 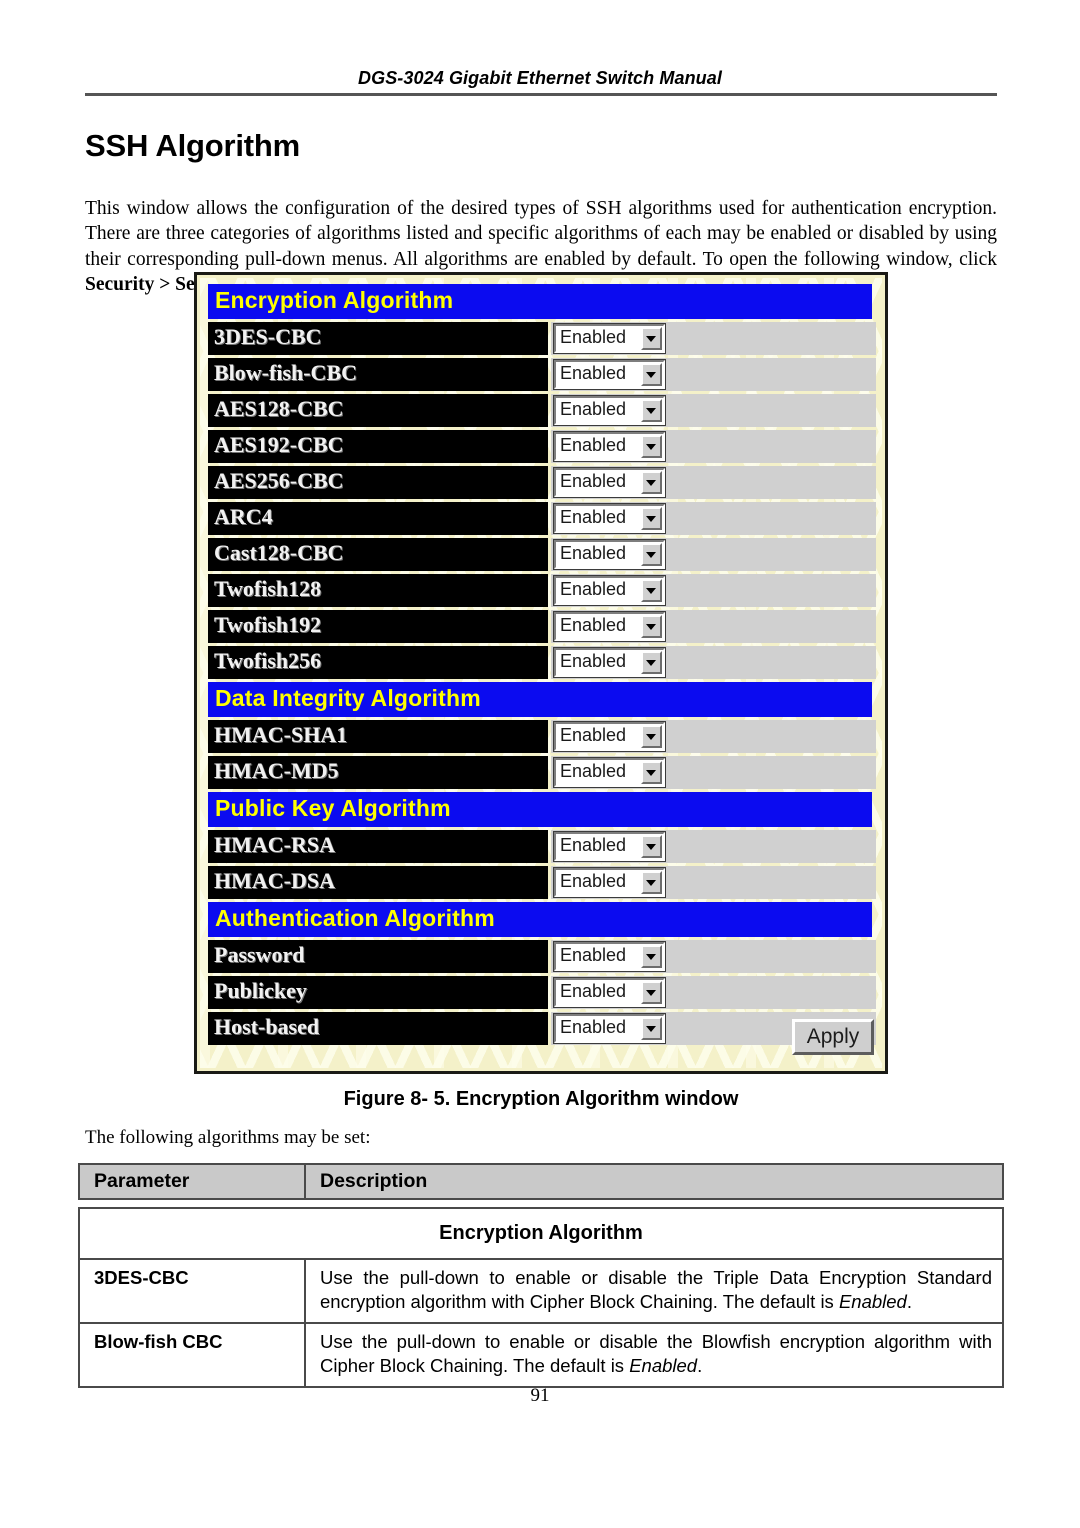 What do you see at coordinates (540, 301) in the screenshot?
I see `section-header-encryption-algorithm: Encryption Algorithm` at bounding box center [540, 301].